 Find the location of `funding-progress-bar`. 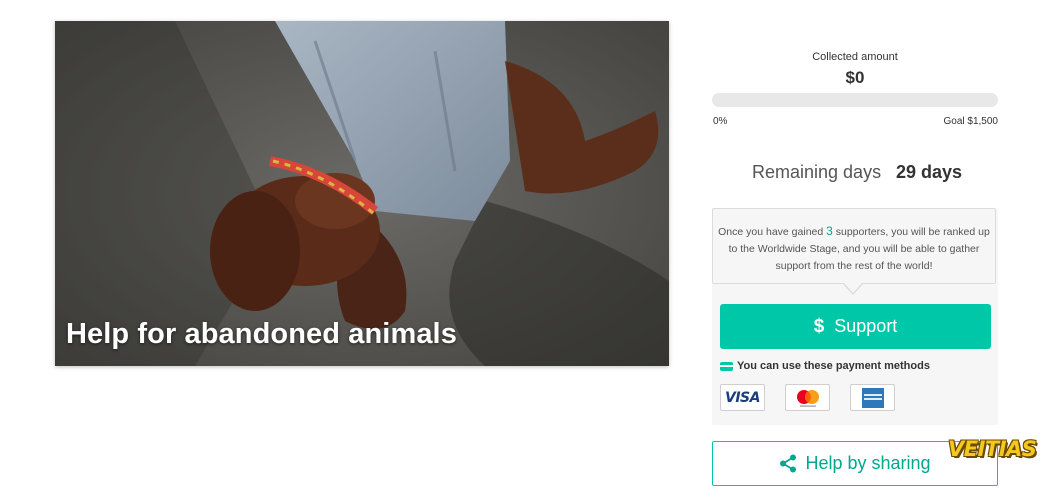

funding-progress-bar is located at coordinates (855, 100).